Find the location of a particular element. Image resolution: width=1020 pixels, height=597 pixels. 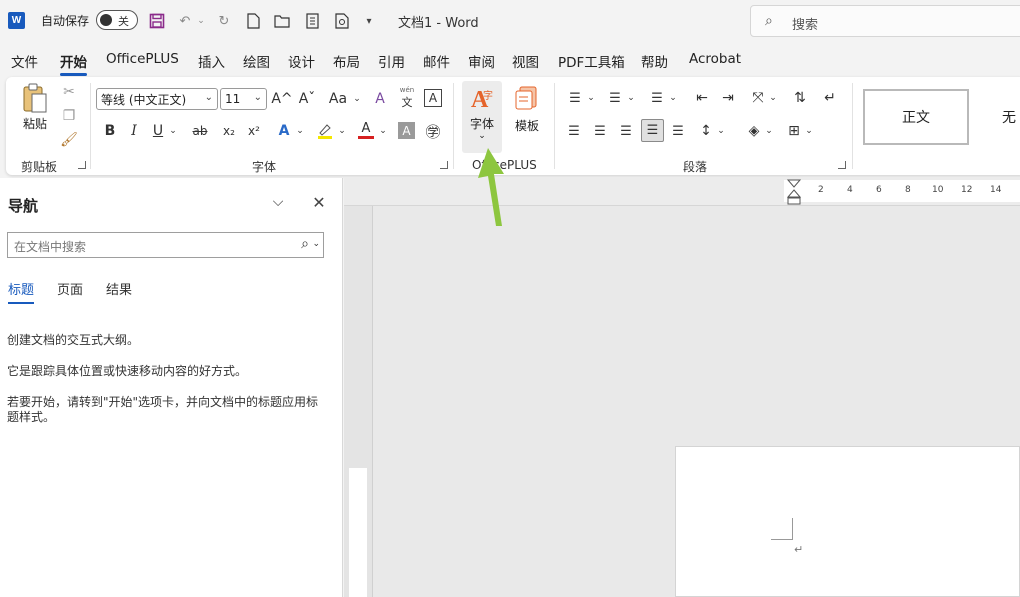

indent-marker-icon is located at coordinates (794, 192).